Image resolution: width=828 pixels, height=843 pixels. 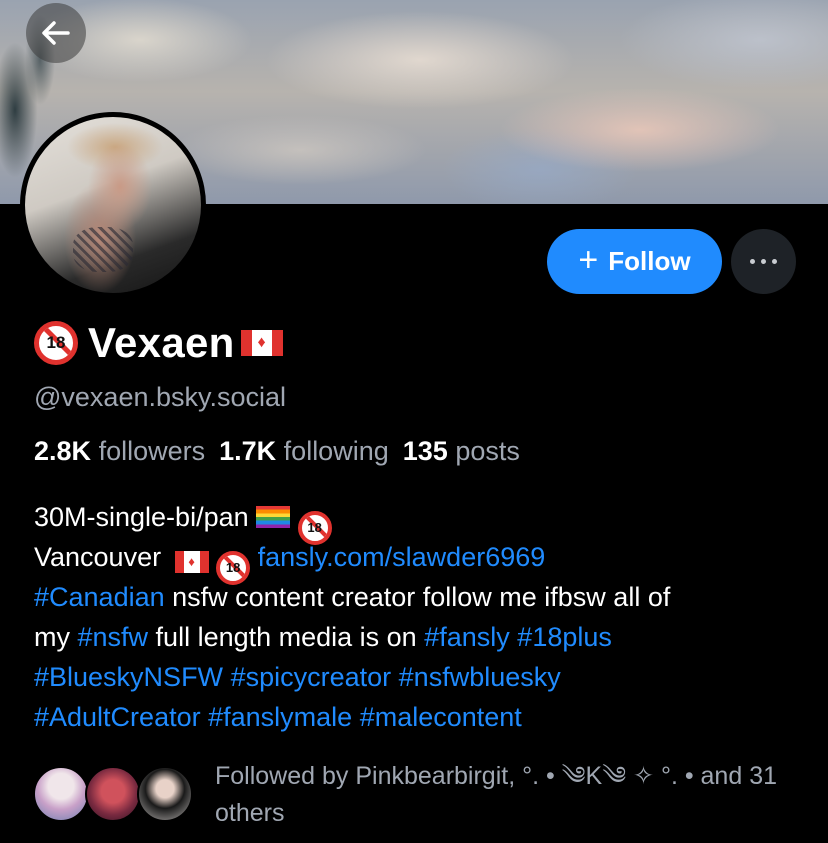 I want to click on plus-icon: +, so click(x=588, y=260).